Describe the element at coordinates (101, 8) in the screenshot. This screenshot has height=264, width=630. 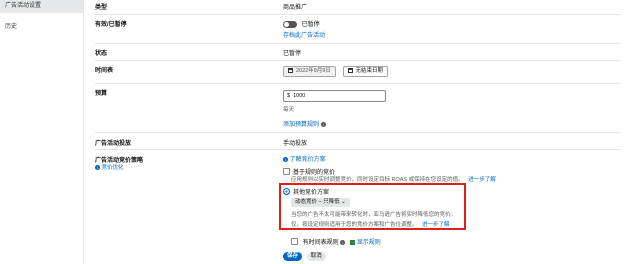
I see `type-label: 类型` at that location.